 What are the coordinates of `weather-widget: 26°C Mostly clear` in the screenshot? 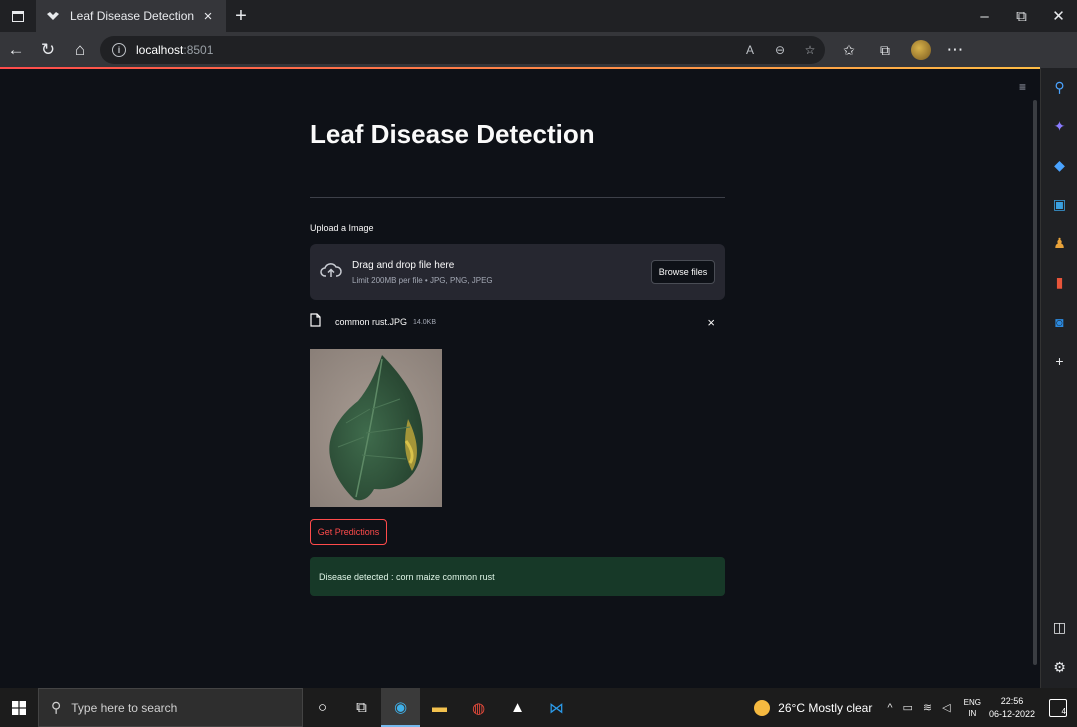 It's located at (813, 707).